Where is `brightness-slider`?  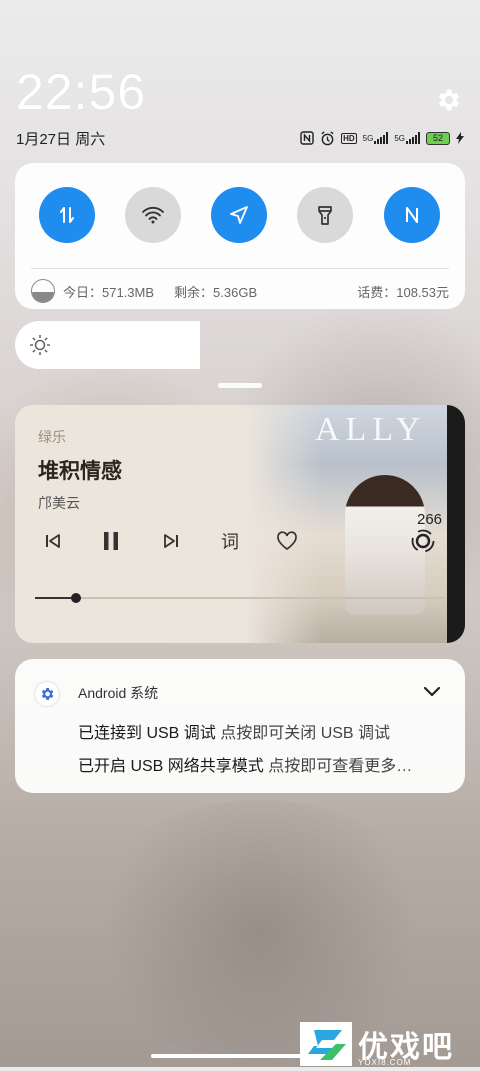 brightness-slider is located at coordinates (107, 345).